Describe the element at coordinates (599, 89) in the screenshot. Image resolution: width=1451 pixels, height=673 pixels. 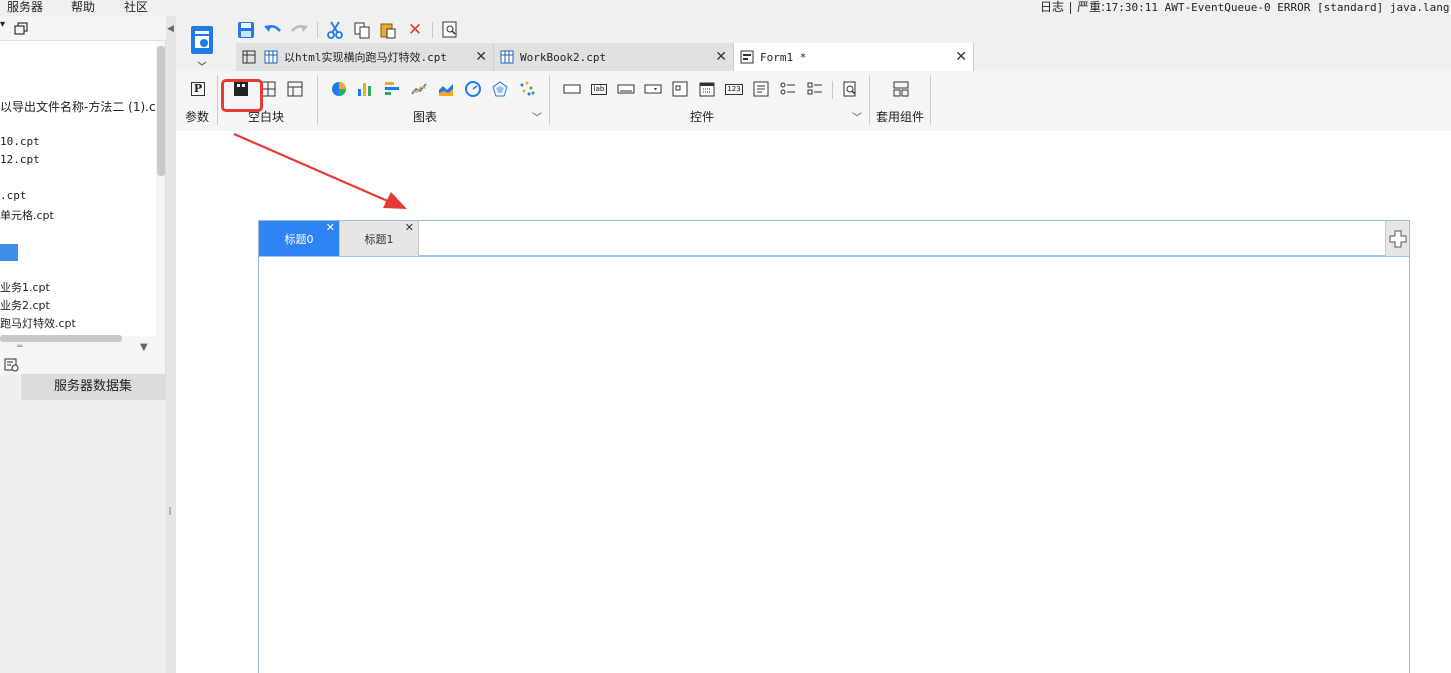
I see `label-control-icon: lab` at that location.